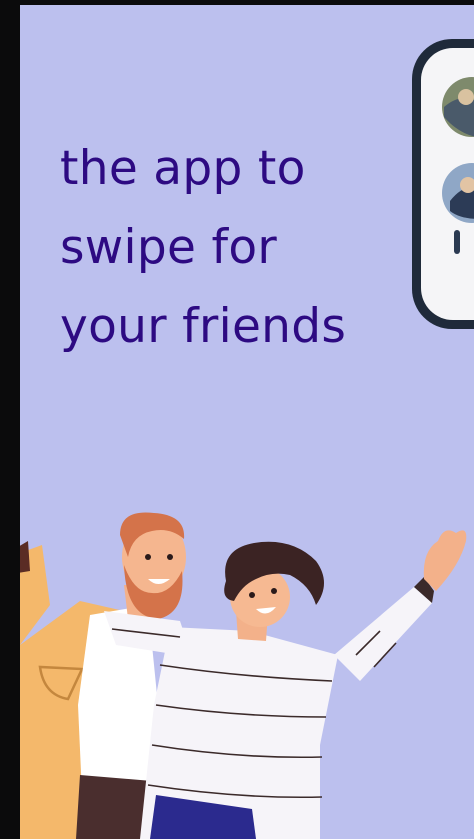 The width and height of the screenshot is (474, 839). Describe the element at coordinates (383, 634) in the screenshot. I see `woman-waving-sleeve` at that location.